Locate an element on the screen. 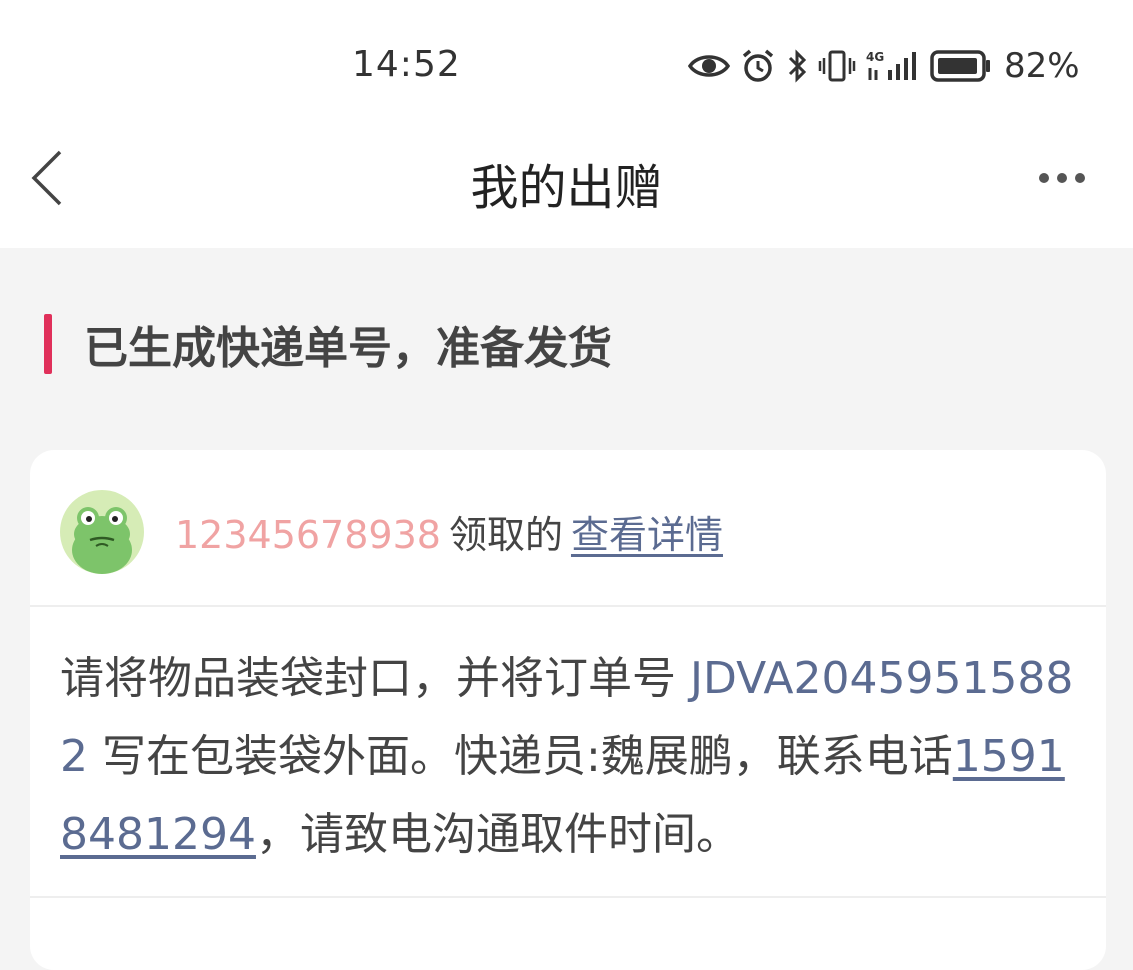  claim-text: 领取的 is located at coordinates (505, 535).